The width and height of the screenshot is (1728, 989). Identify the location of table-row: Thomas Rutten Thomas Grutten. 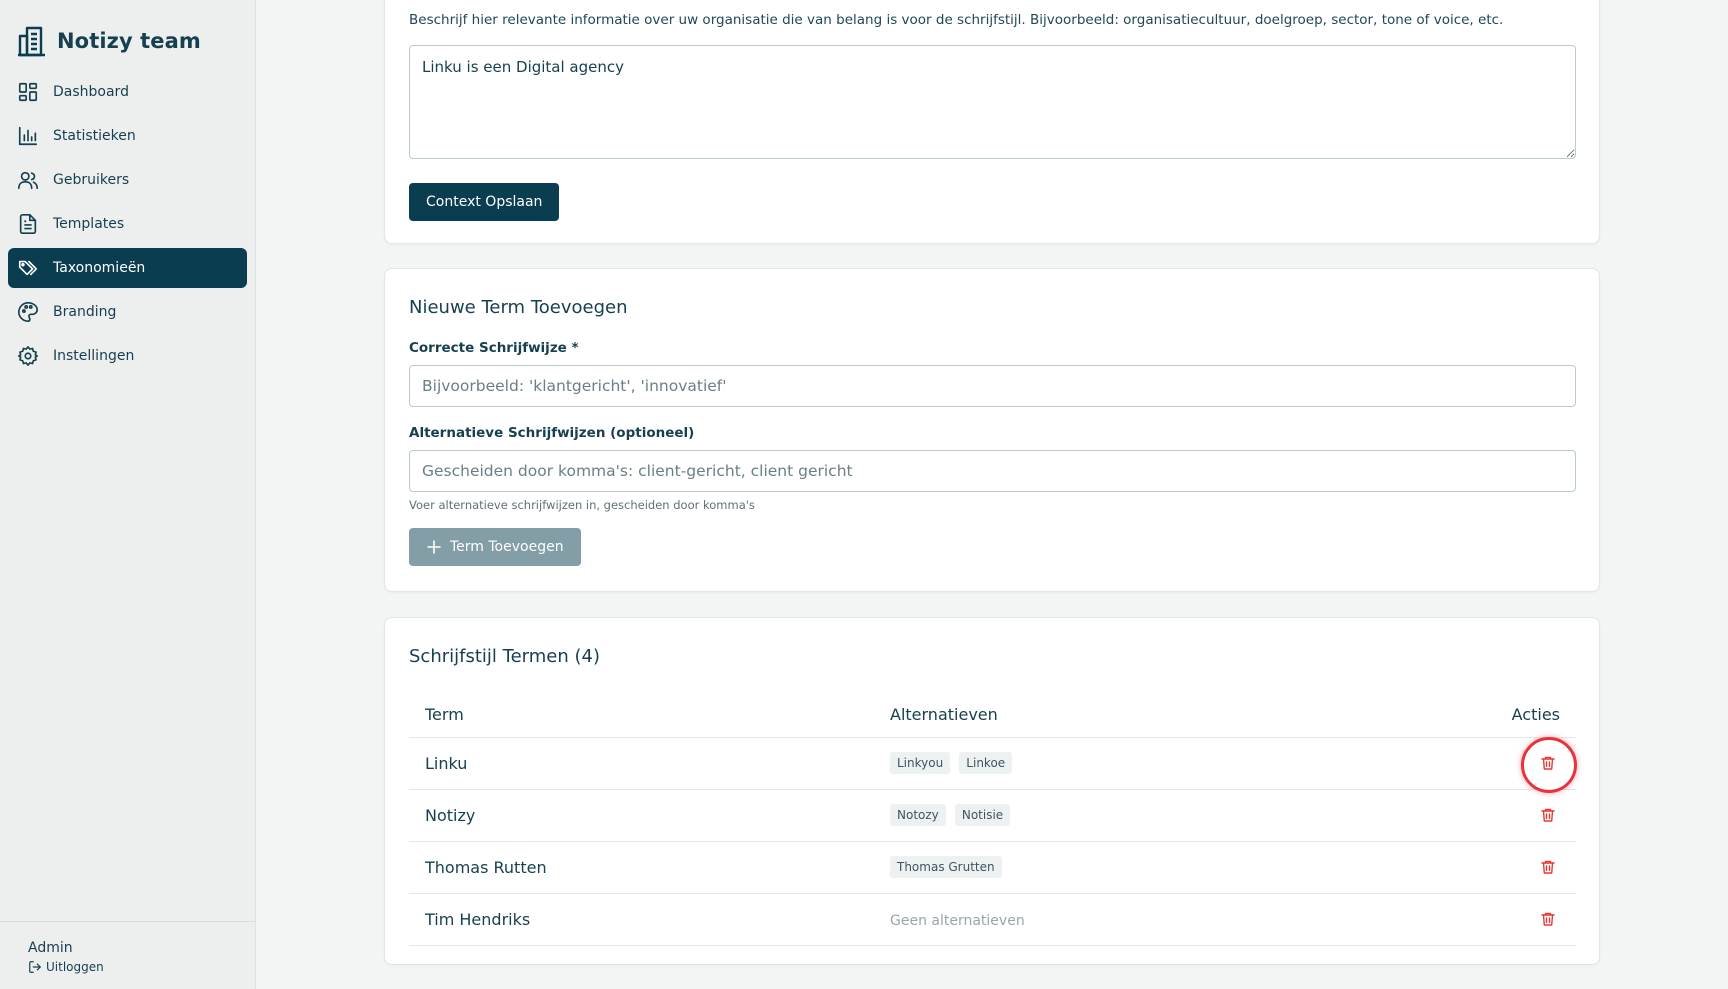
(992, 867).